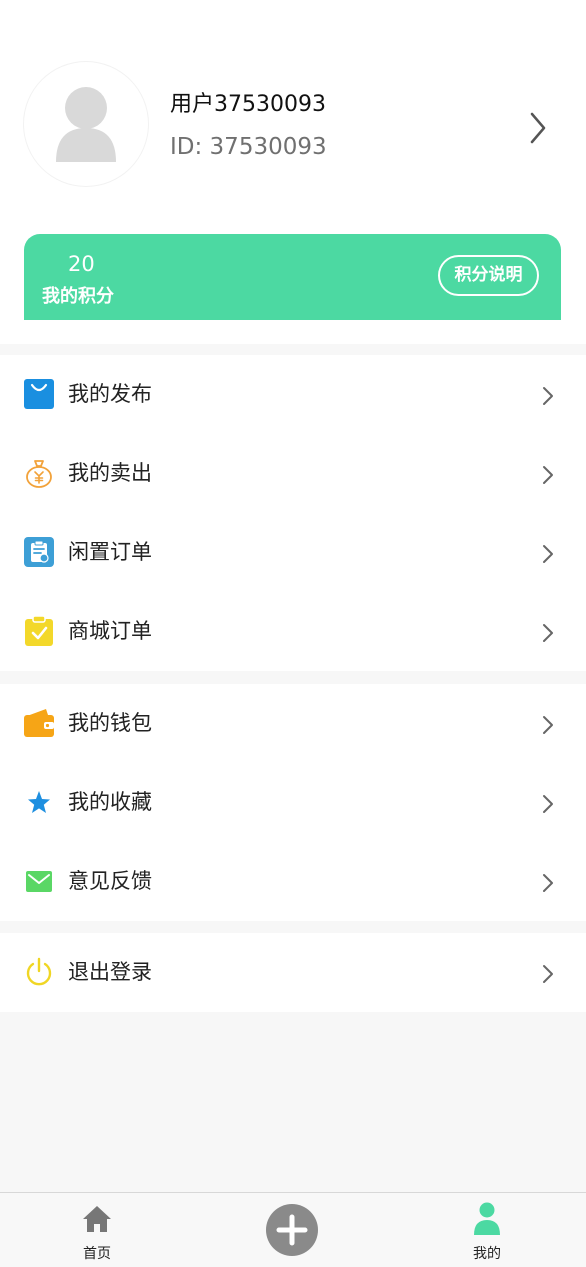 This screenshot has height=1267, width=586. Describe the element at coordinates (78, 296) in the screenshot. I see `points-label: 我的积分` at that location.